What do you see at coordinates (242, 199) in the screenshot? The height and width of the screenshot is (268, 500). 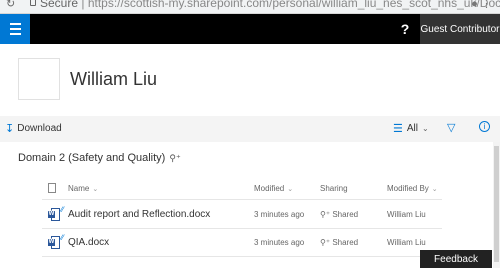 I see `header-divider` at bounding box center [242, 199].